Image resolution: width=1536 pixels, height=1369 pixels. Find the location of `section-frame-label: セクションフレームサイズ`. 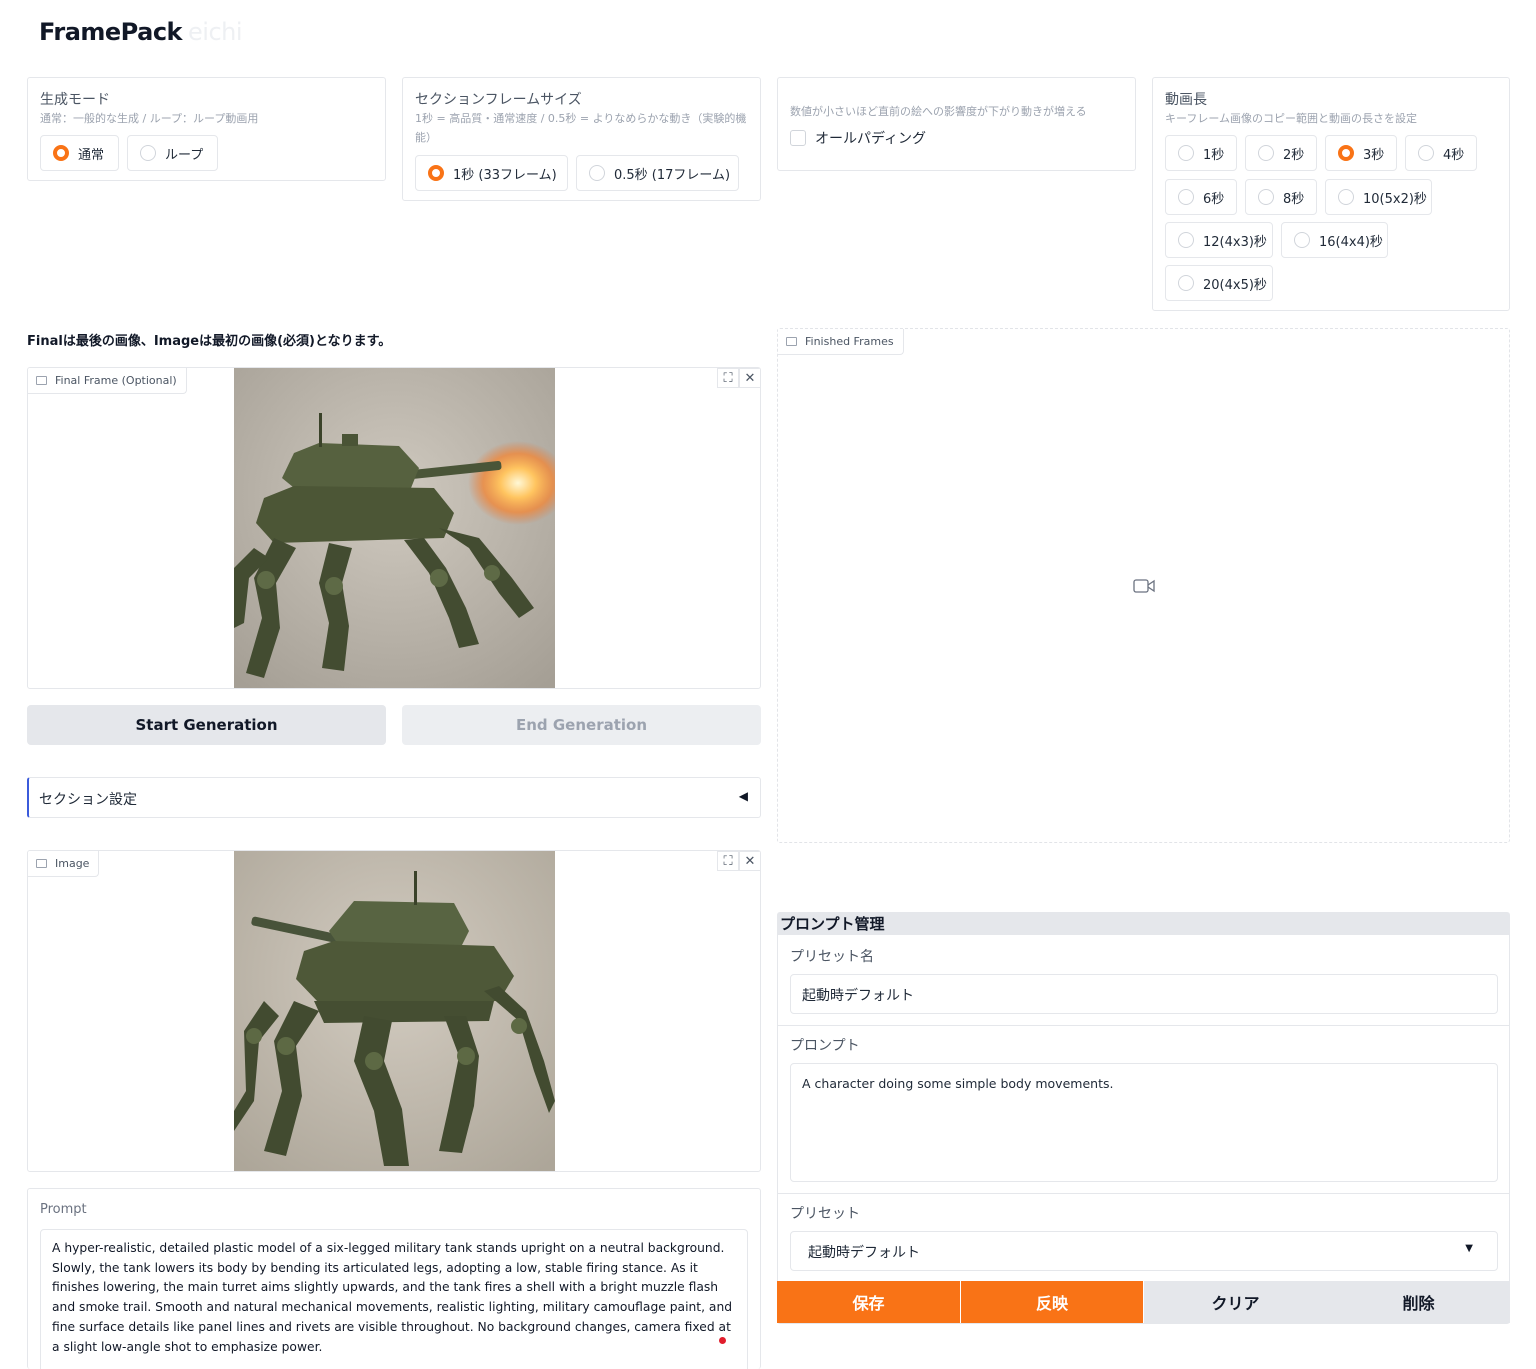

section-frame-label: セクションフレームサイズ is located at coordinates (498, 100).